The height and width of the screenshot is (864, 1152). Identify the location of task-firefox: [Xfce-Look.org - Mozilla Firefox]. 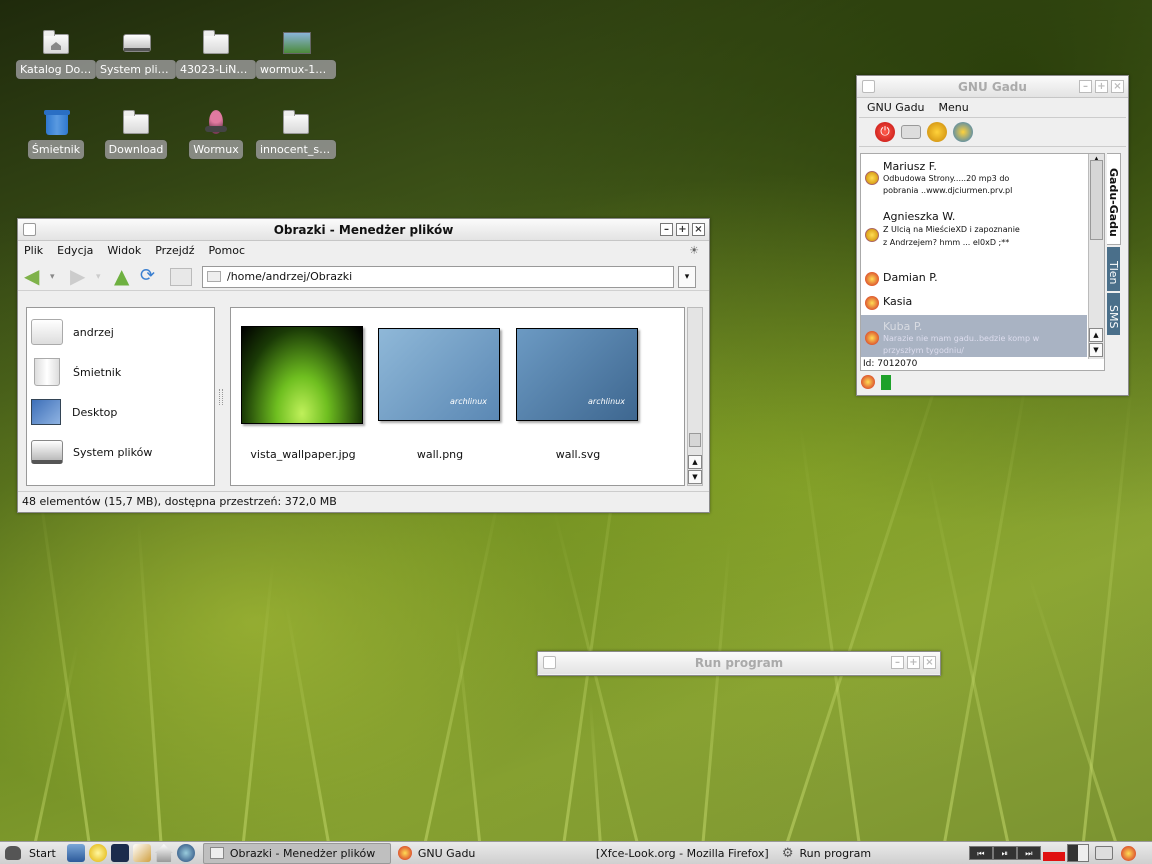
(679, 853).